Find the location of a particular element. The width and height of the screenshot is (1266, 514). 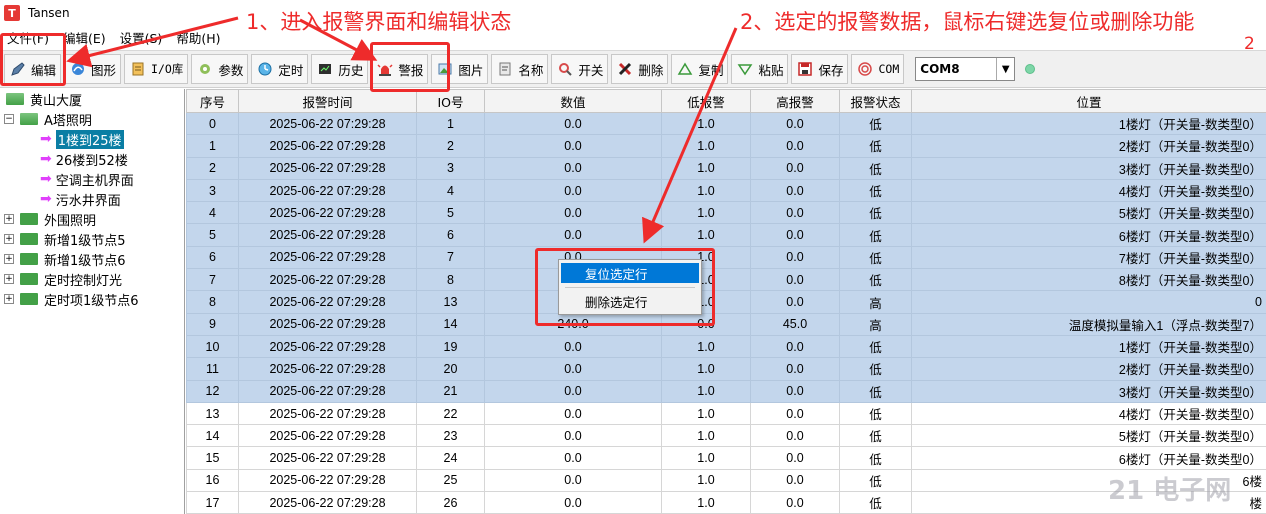

parameters-button: 参数 is located at coordinates (220, 69).